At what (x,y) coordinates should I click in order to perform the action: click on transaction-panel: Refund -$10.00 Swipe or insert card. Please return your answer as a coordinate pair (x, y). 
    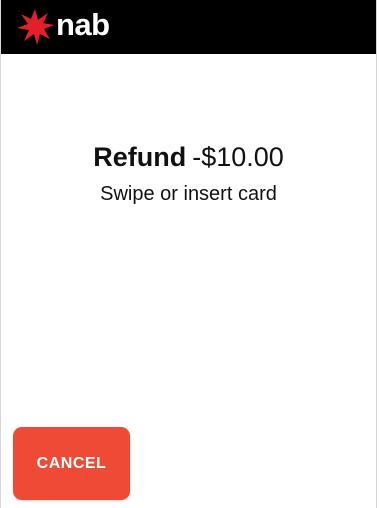
    Looking at the image, I should click on (188, 173).